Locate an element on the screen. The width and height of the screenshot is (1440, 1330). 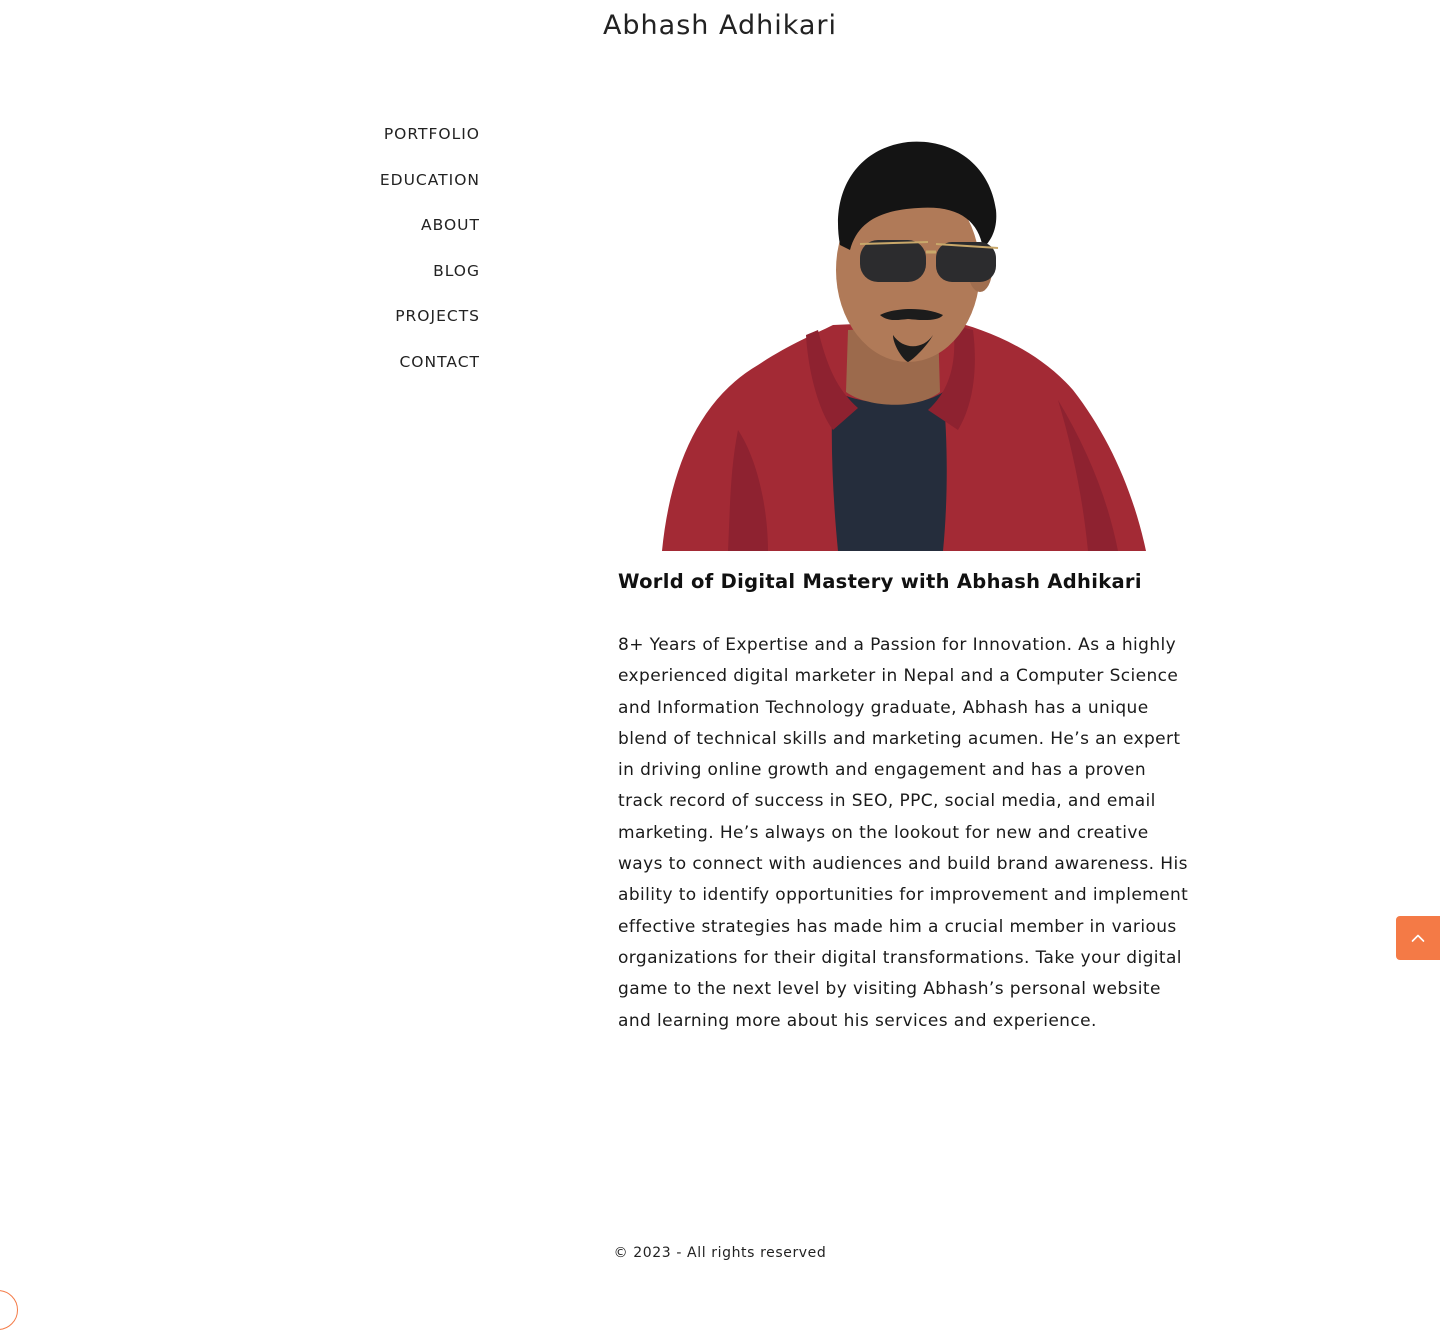
nav-item-projects: PROJECTS is located at coordinates (365, 323).